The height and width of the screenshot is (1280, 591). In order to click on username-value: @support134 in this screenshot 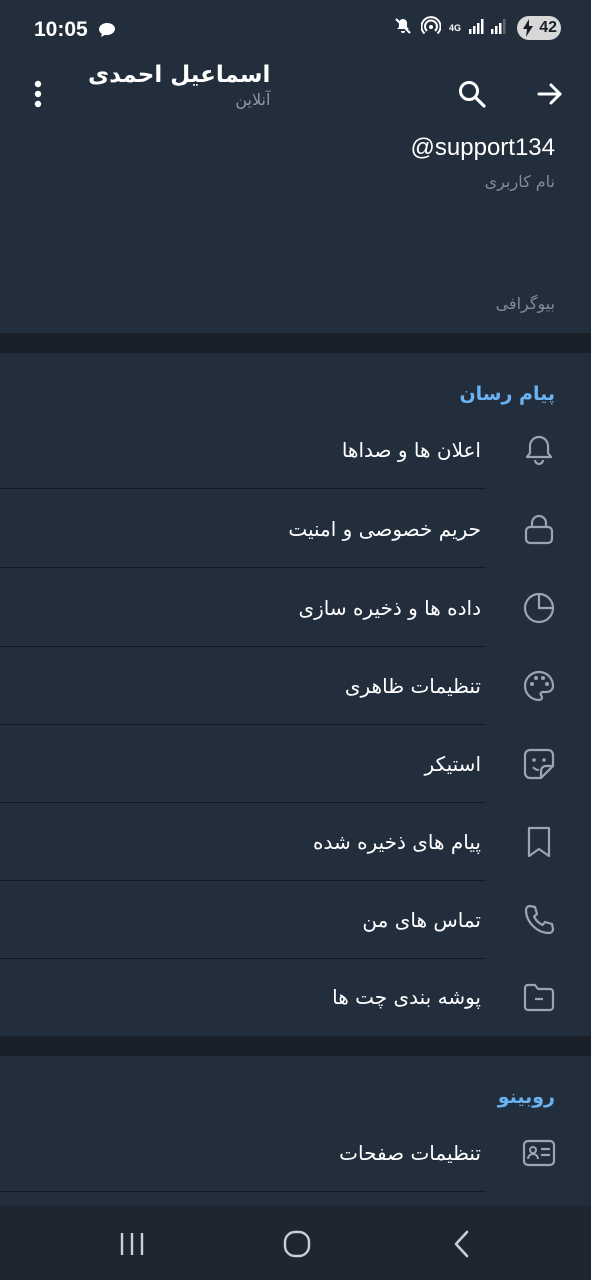, I will do `click(483, 148)`.